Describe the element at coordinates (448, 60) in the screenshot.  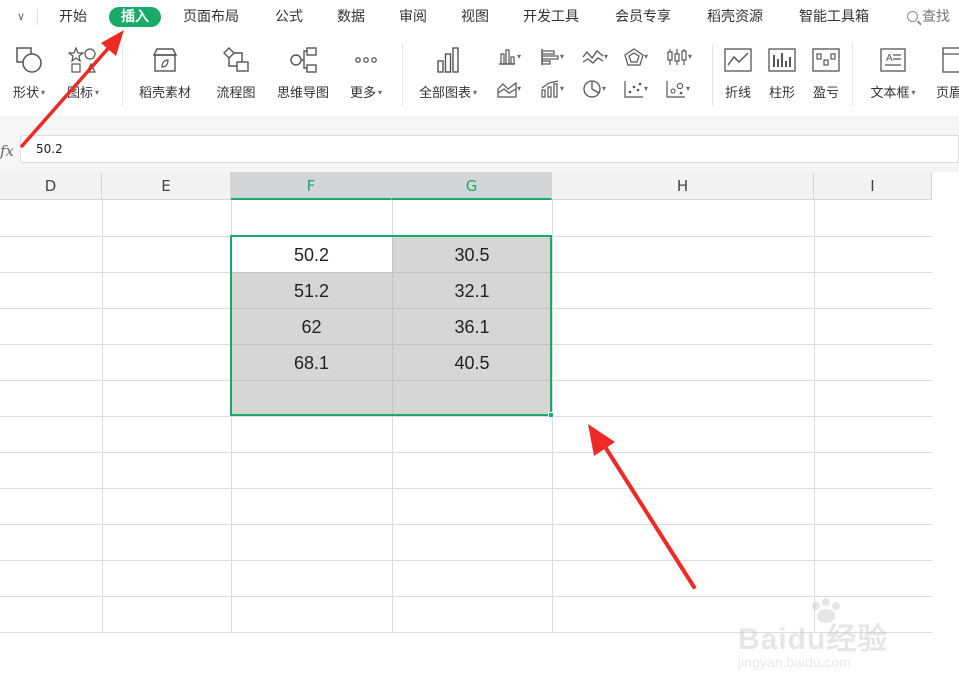
I see `all-charts-icon` at that location.